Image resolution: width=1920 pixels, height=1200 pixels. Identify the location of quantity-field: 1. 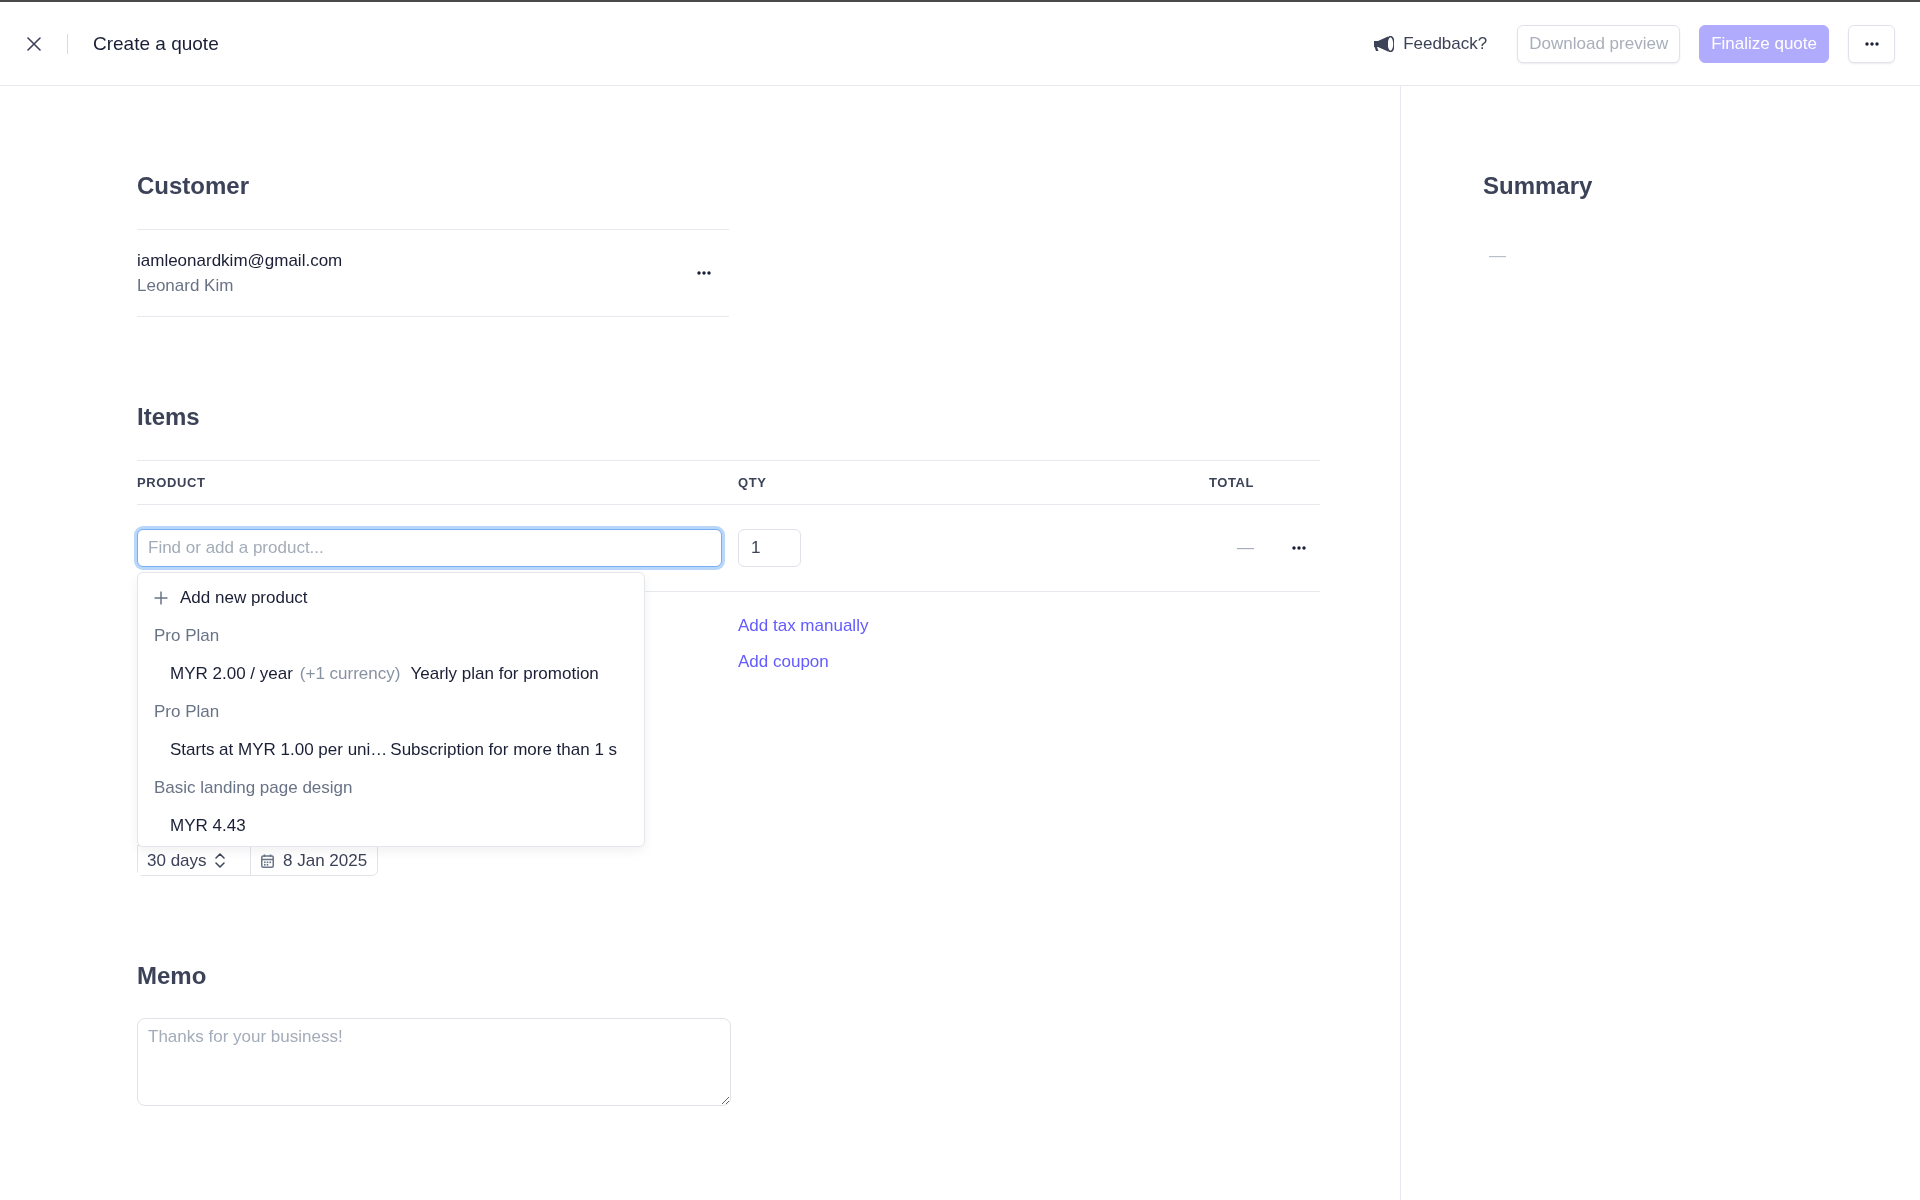
(769, 548).